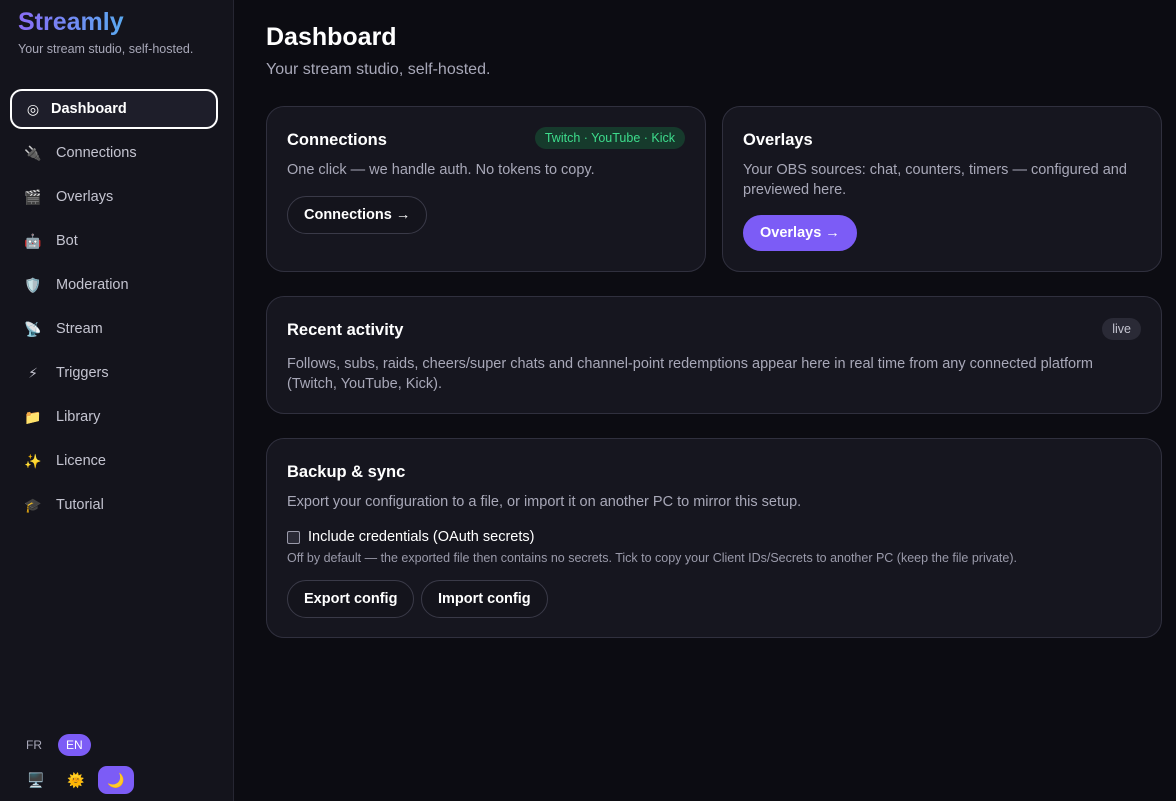  What do you see at coordinates (80, 505) in the screenshot?
I see `sidebar-item-label: Tutorial` at bounding box center [80, 505].